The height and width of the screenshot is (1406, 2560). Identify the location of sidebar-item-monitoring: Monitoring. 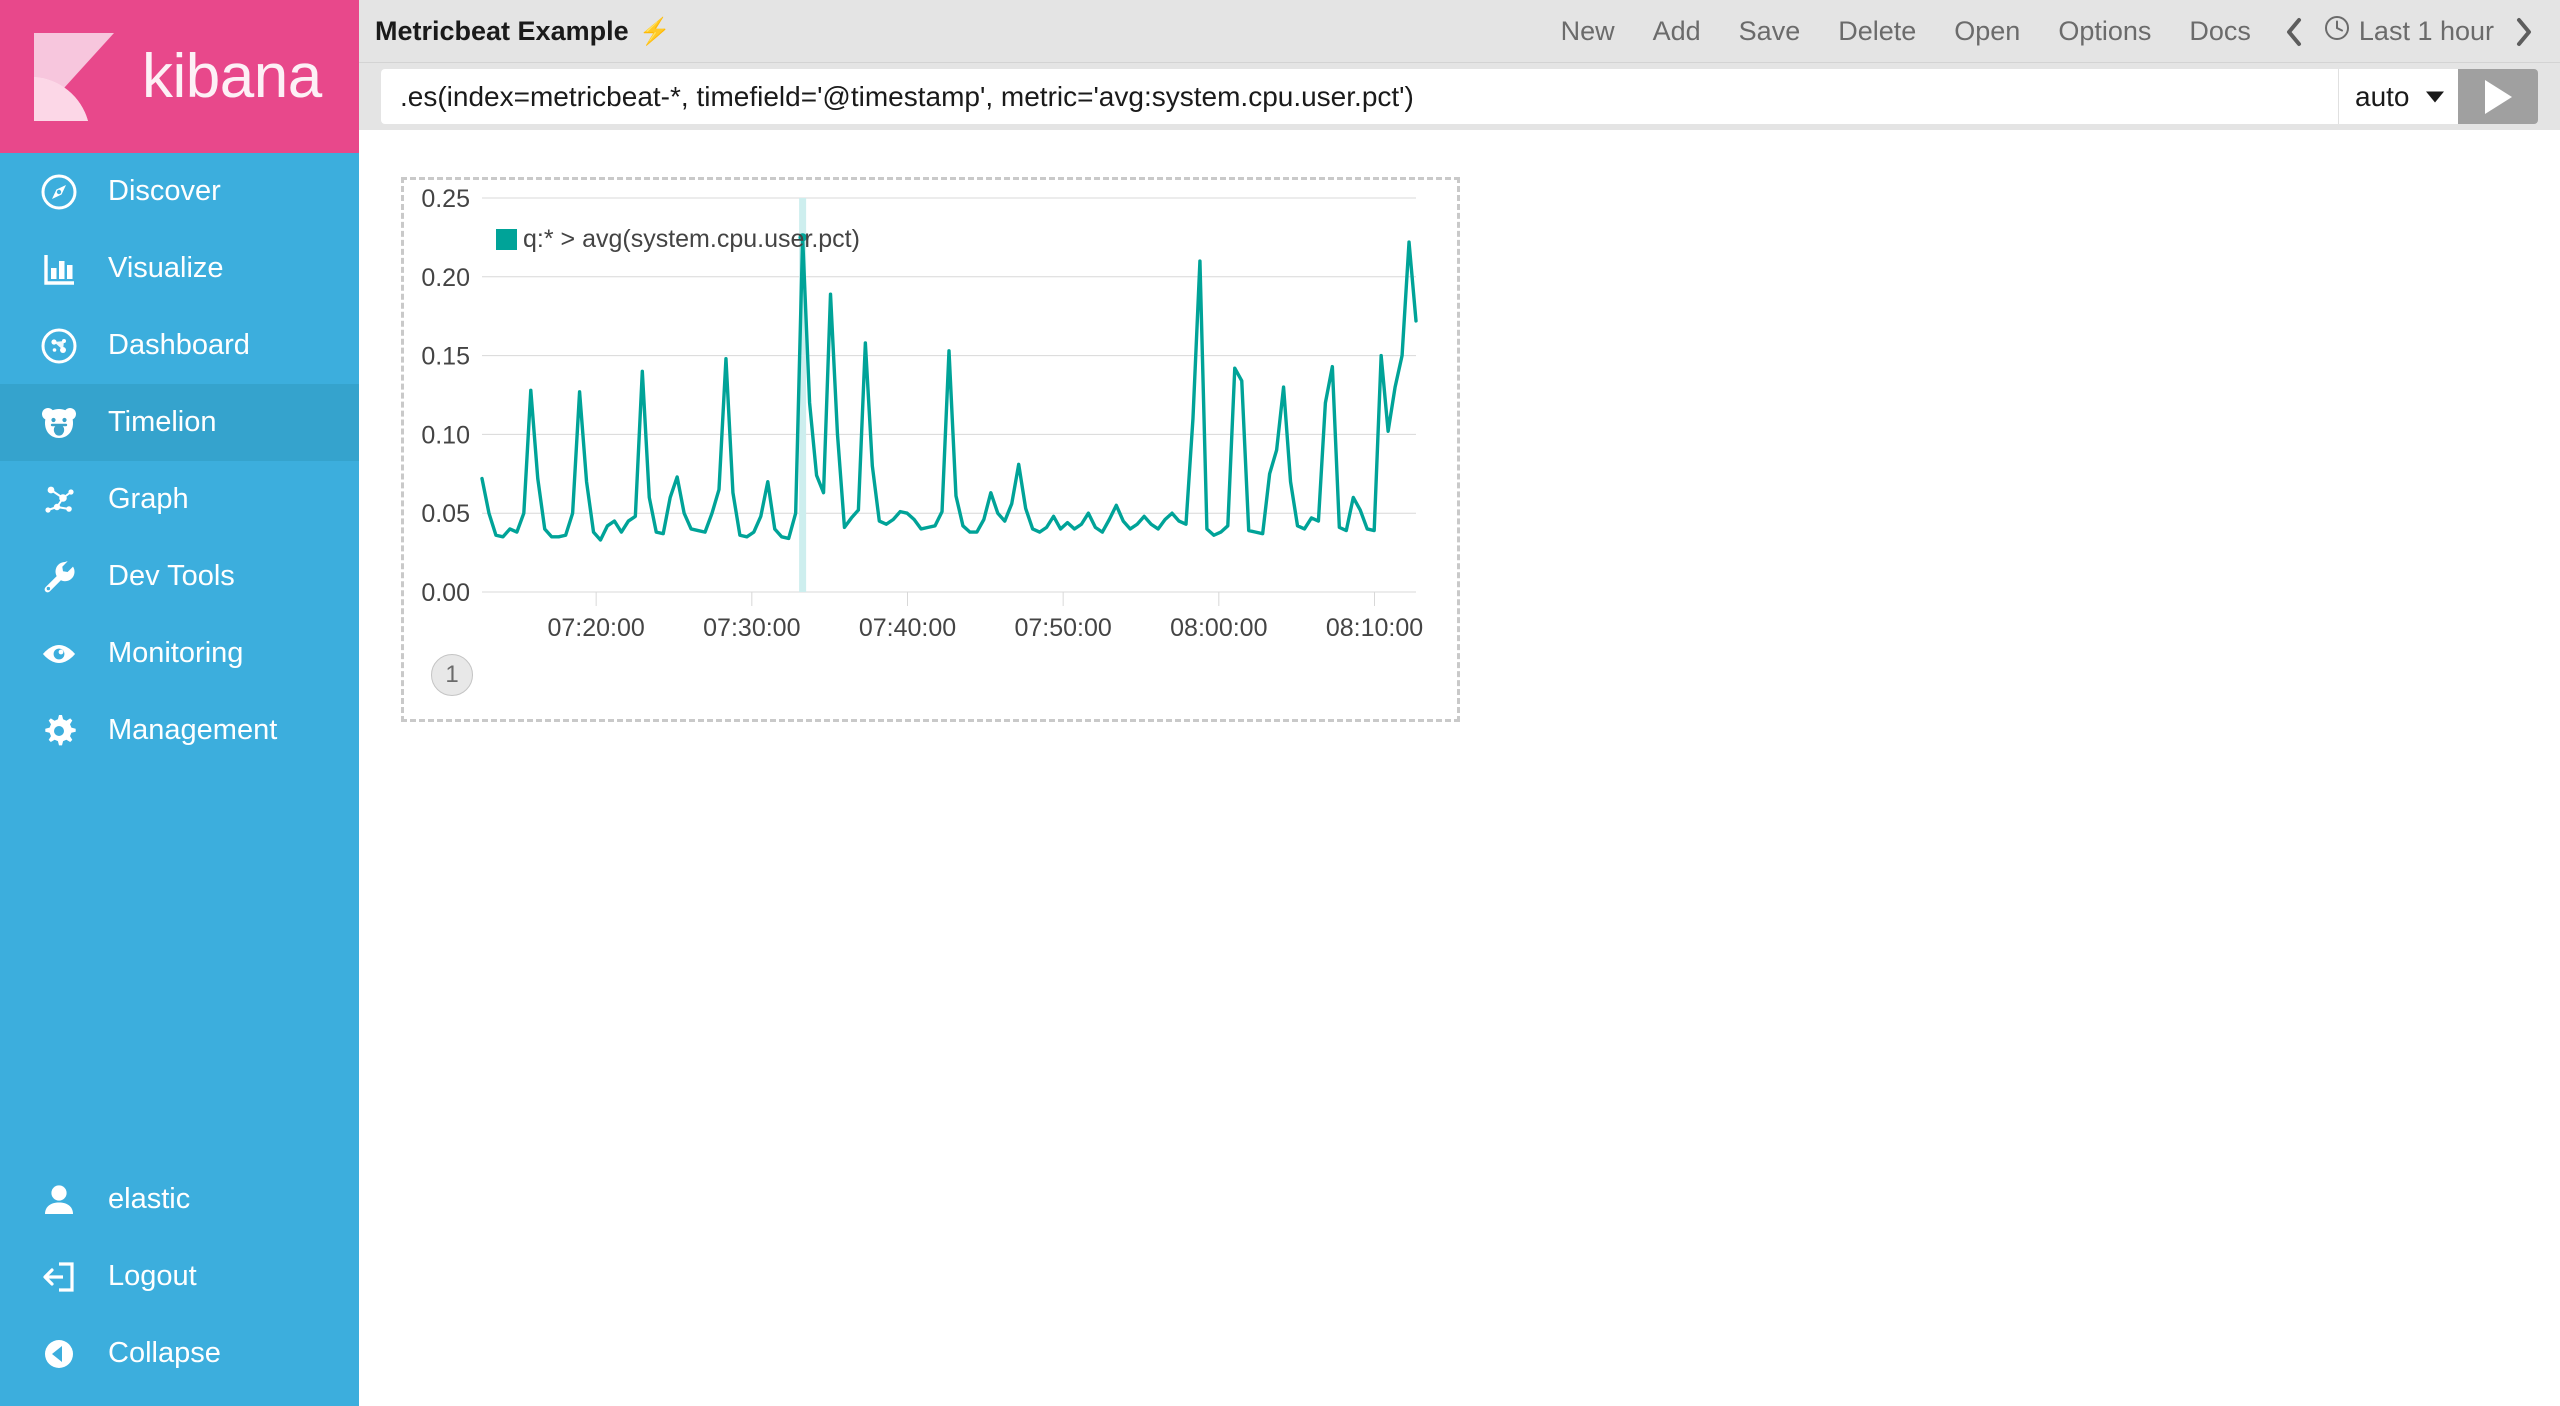
(179, 653).